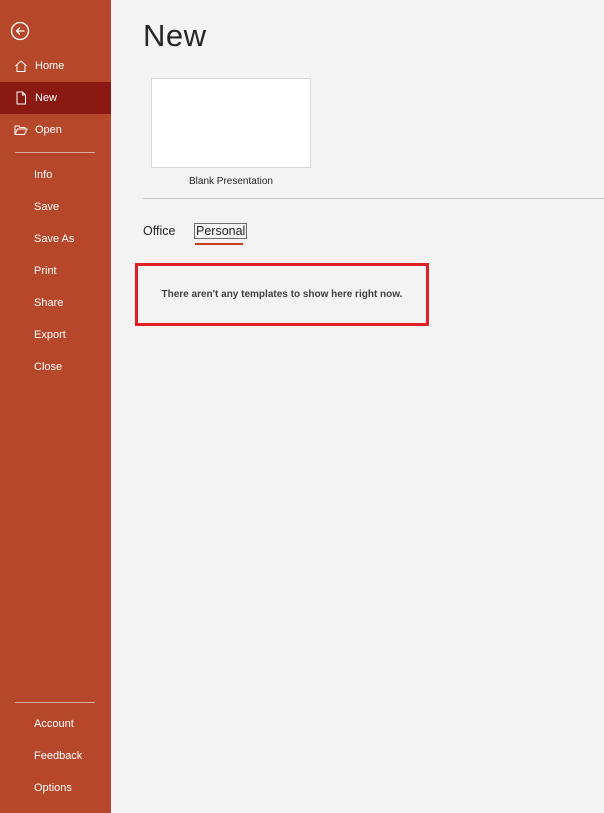 This screenshot has width=604, height=813. I want to click on blank-presentation-label: Blank Presentation, so click(231, 181).